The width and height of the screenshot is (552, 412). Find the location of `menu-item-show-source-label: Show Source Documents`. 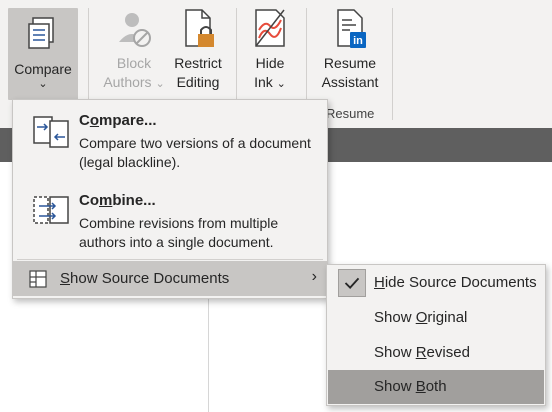

menu-item-show-source-label: Show Source Documents is located at coordinates (145, 278).